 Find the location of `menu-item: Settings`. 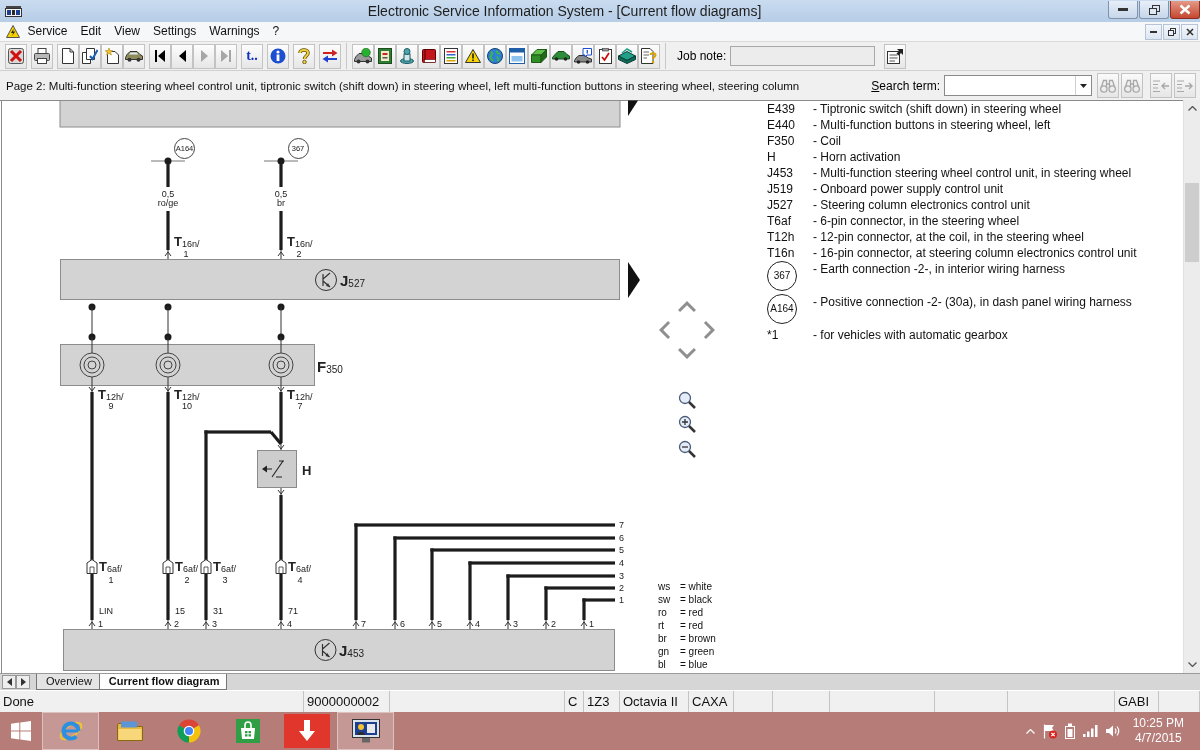

menu-item: Settings is located at coordinates (174, 31).